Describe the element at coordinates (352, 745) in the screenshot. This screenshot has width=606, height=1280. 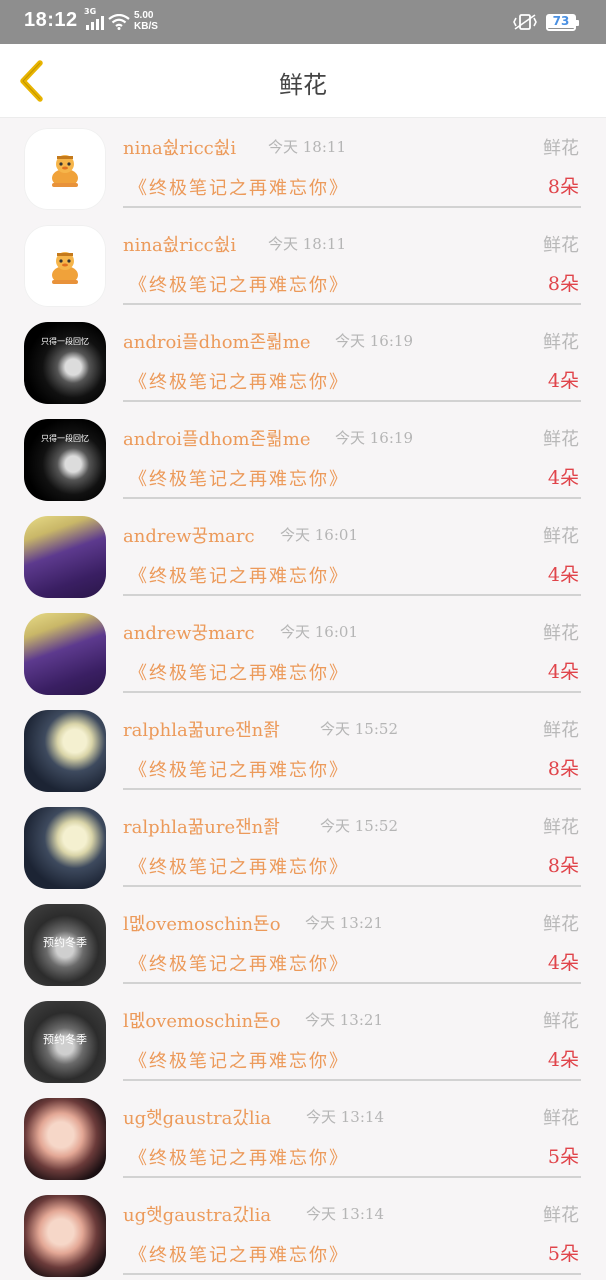
I see `item-content: ralphla꿂ure잰n좕 今天 15:52 鲜花《终极笔记之再难忘你》 8朵` at that location.